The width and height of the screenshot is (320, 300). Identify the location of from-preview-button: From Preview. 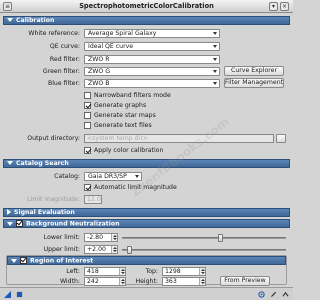
(245, 281).